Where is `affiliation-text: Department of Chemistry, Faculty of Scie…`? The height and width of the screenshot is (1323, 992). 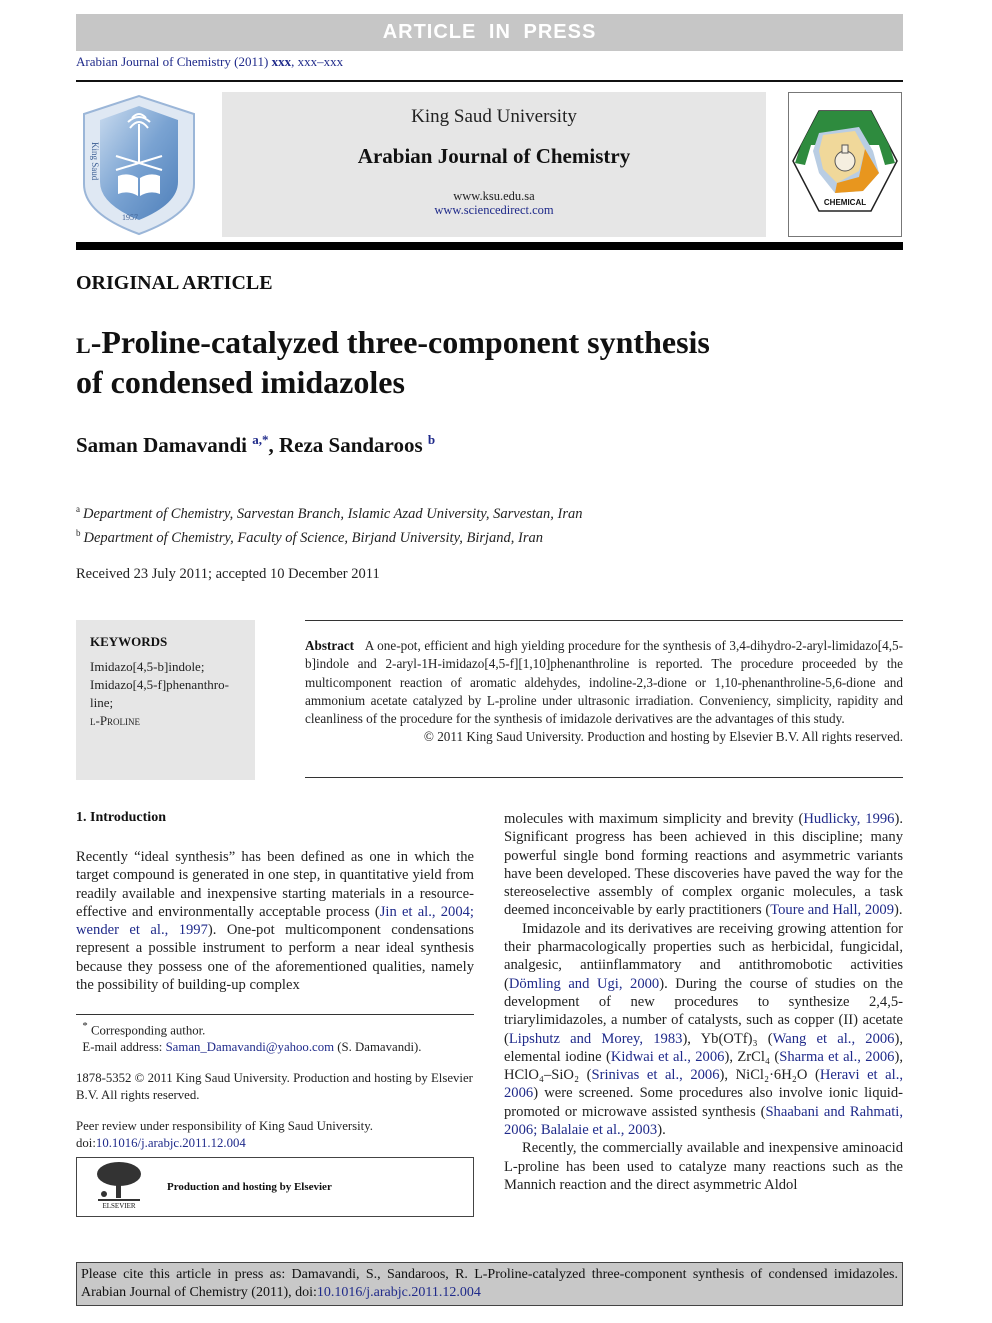
affiliation-text: Department of Chemistry, Faculty of Scie… is located at coordinates (313, 537).